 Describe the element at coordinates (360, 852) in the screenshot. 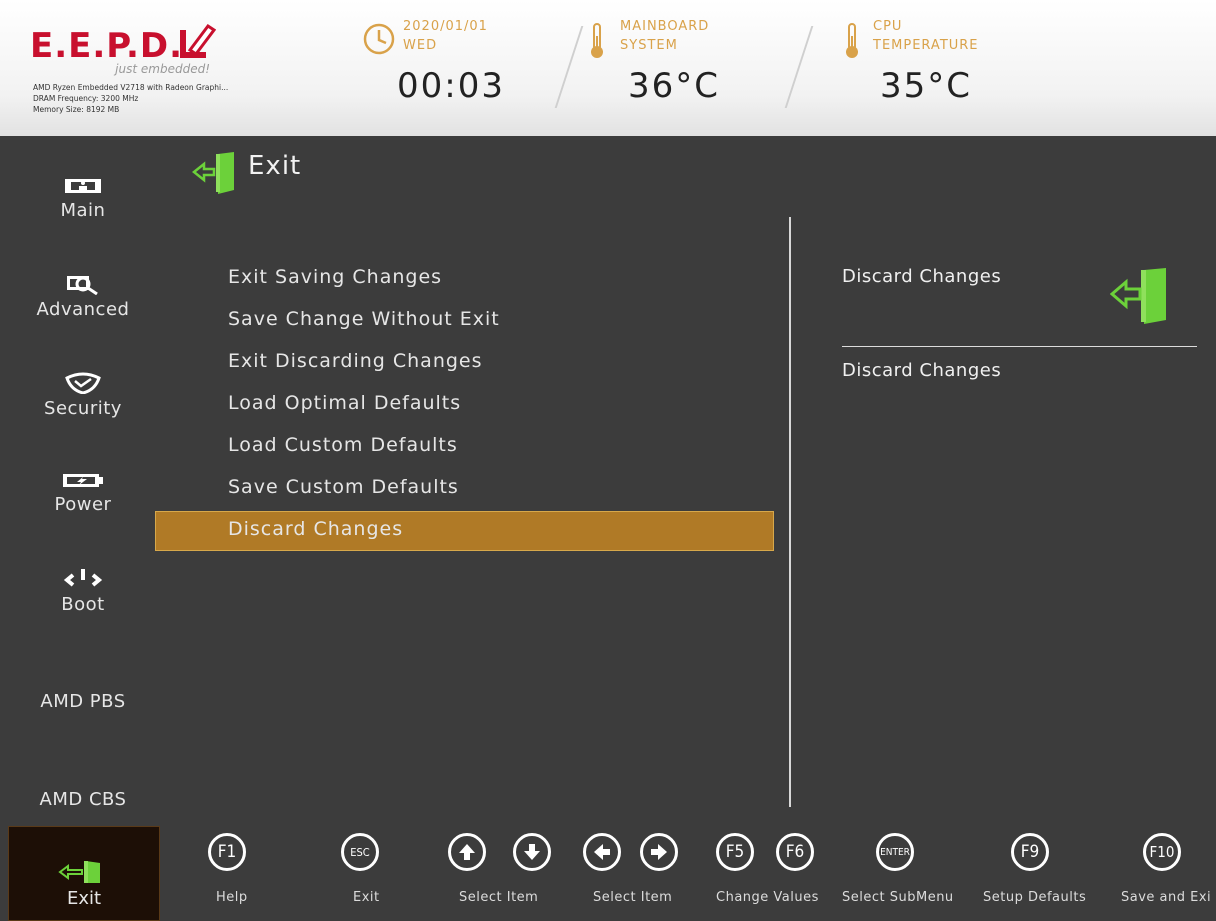

I see `esc-key-icon: ESC` at that location.